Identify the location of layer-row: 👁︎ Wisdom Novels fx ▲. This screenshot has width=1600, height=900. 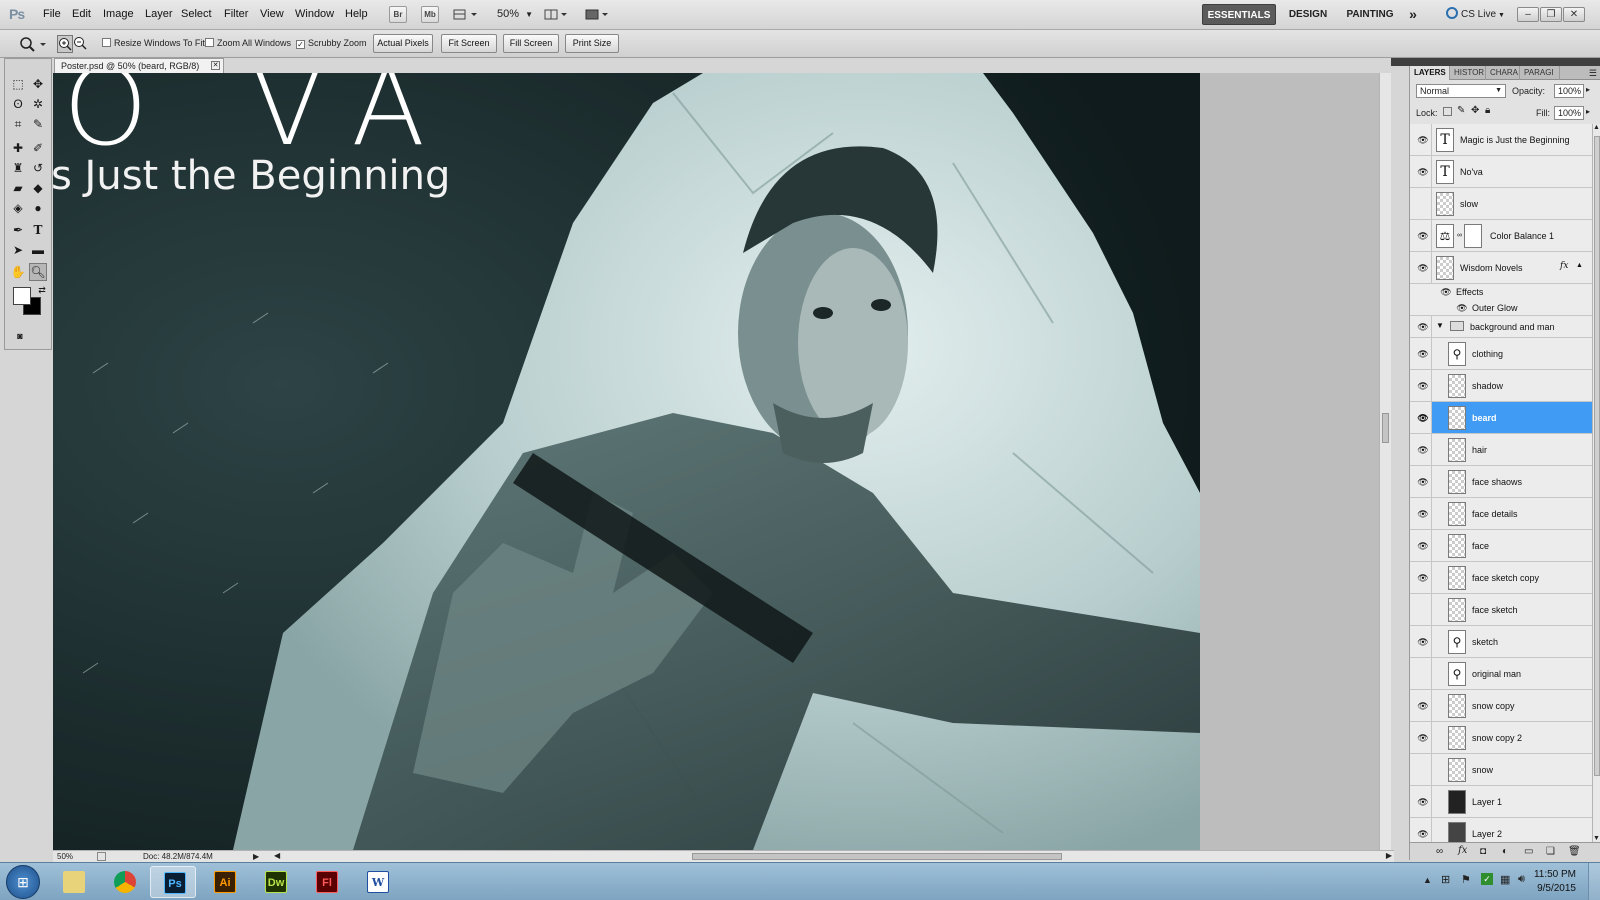
(1501, 268).